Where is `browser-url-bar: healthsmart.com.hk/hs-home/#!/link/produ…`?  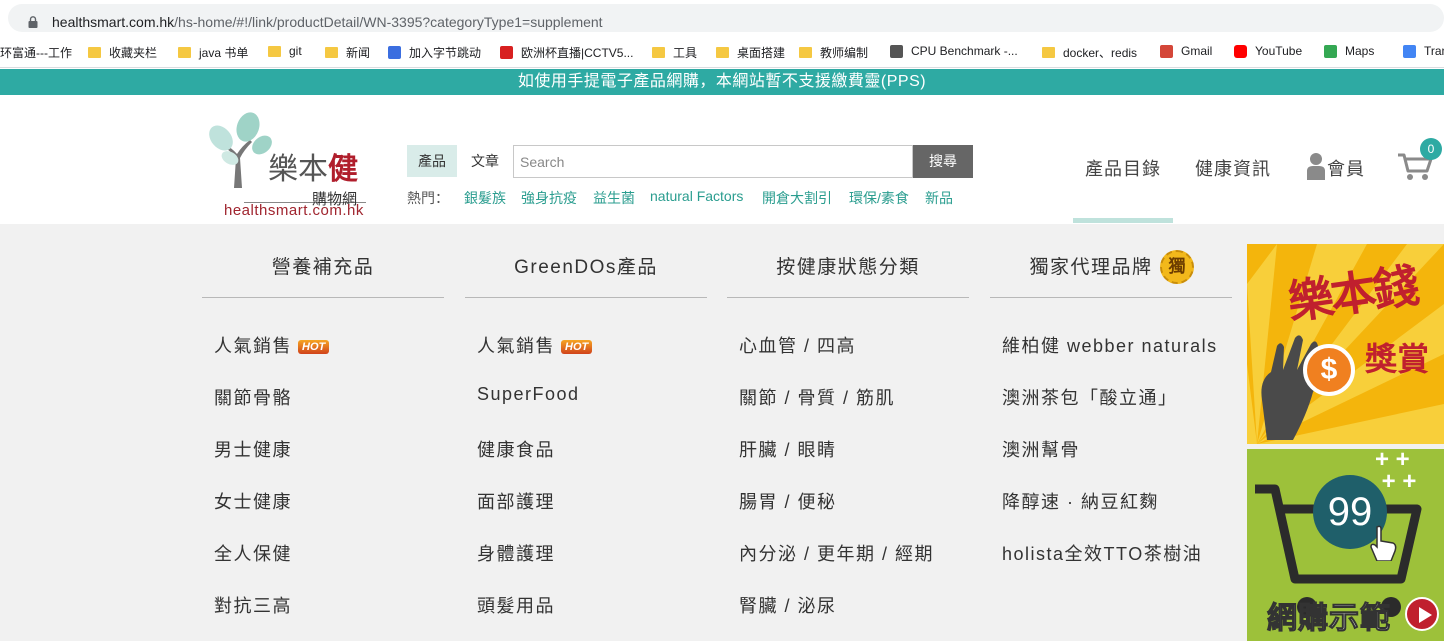
browser-url-bar: healthsmart.com.hk/hs-home/#!/link/produ… is located at coordinates (722, 18).